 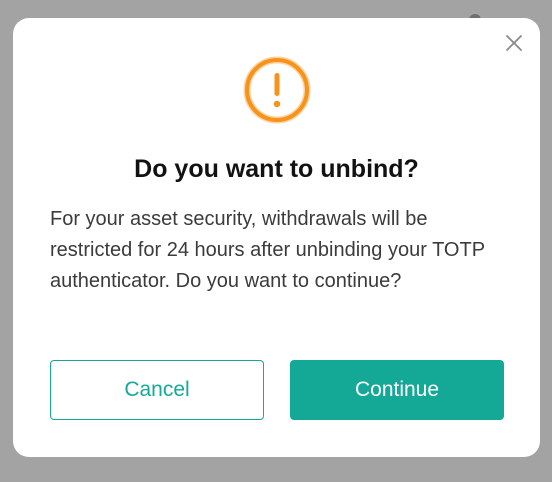 I want to click on cancel-button: Cancel, so click(x=157, y=390).